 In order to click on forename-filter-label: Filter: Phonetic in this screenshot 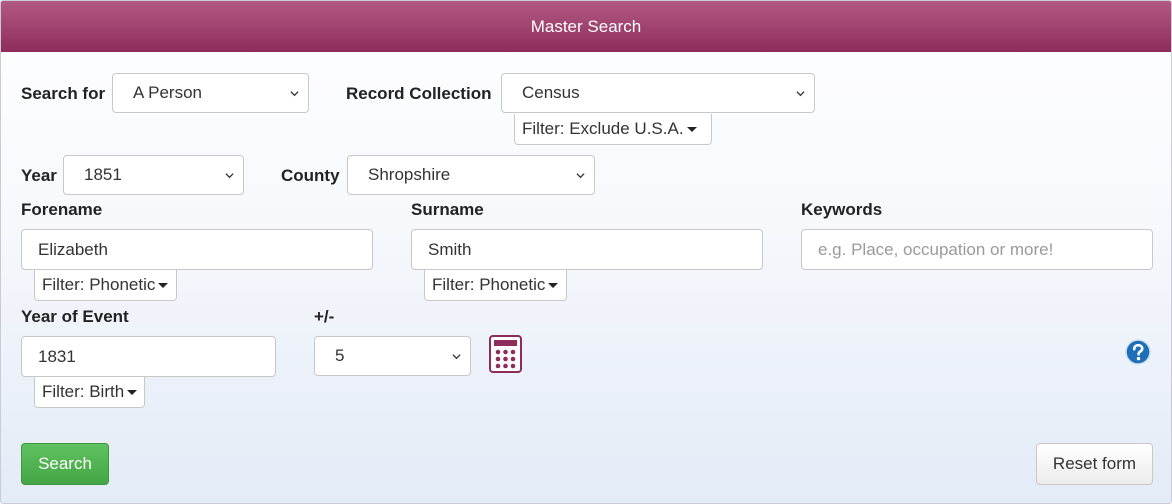, I will do `click(99, 284)`.